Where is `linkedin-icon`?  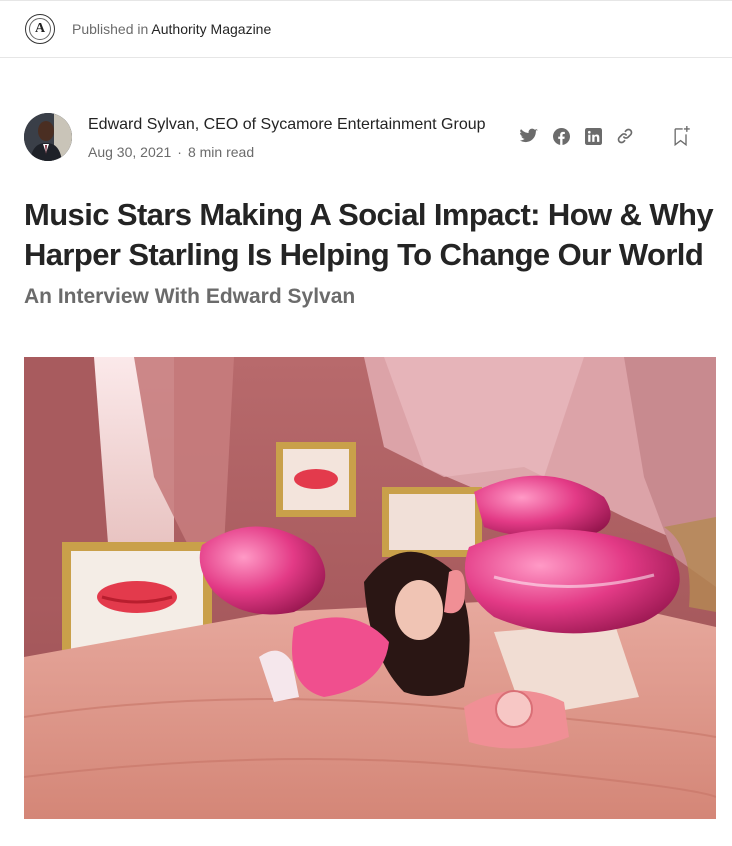
linkedin-icon is located at coordinates (593, 136).